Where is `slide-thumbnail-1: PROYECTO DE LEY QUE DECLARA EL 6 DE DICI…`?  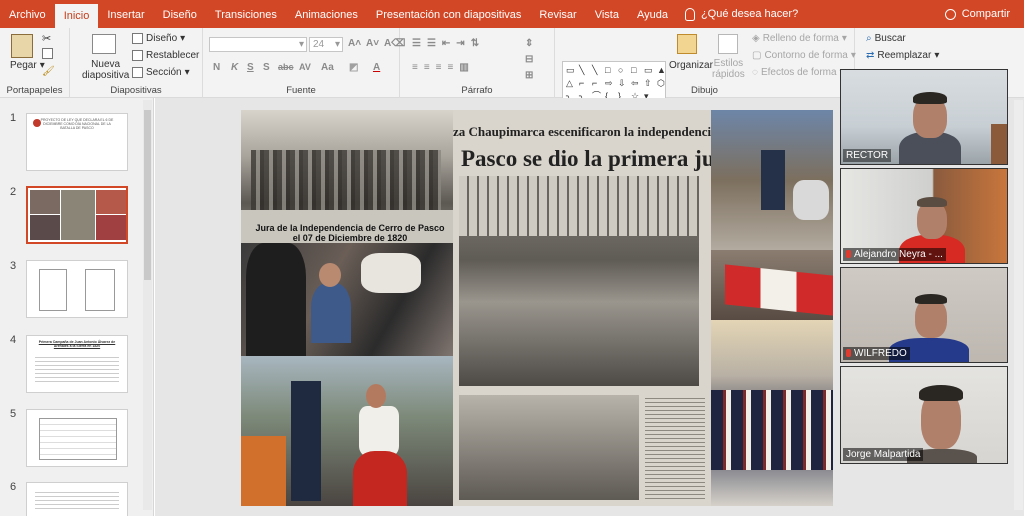
slide-thumbnail-1: PROYECTO DE LEY QUE DECLARA EL 6 DE DICI… is located at coordinates (77, 142).